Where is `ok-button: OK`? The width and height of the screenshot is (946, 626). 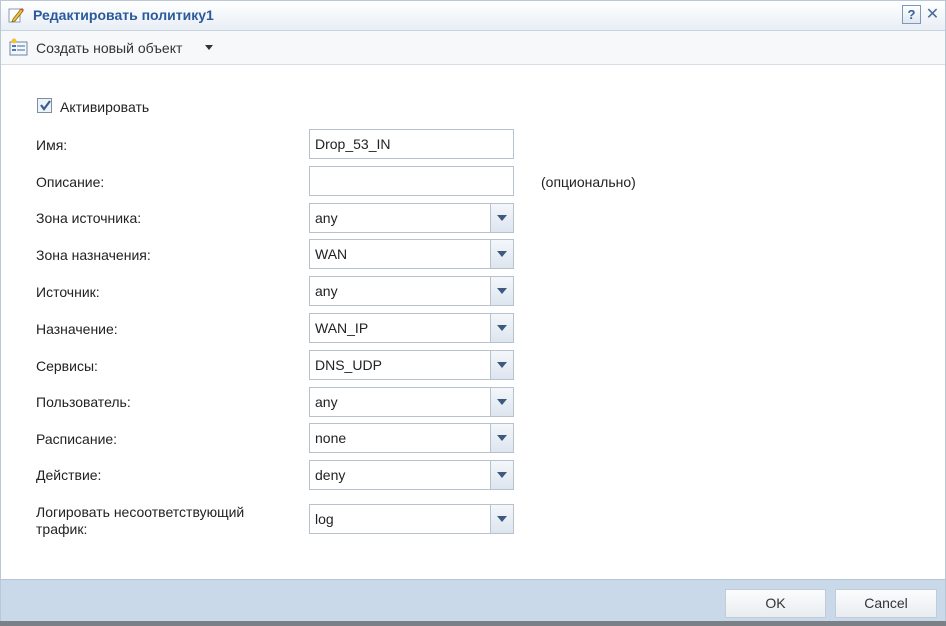 ok-button: OK is located at coordinates (775, 603).